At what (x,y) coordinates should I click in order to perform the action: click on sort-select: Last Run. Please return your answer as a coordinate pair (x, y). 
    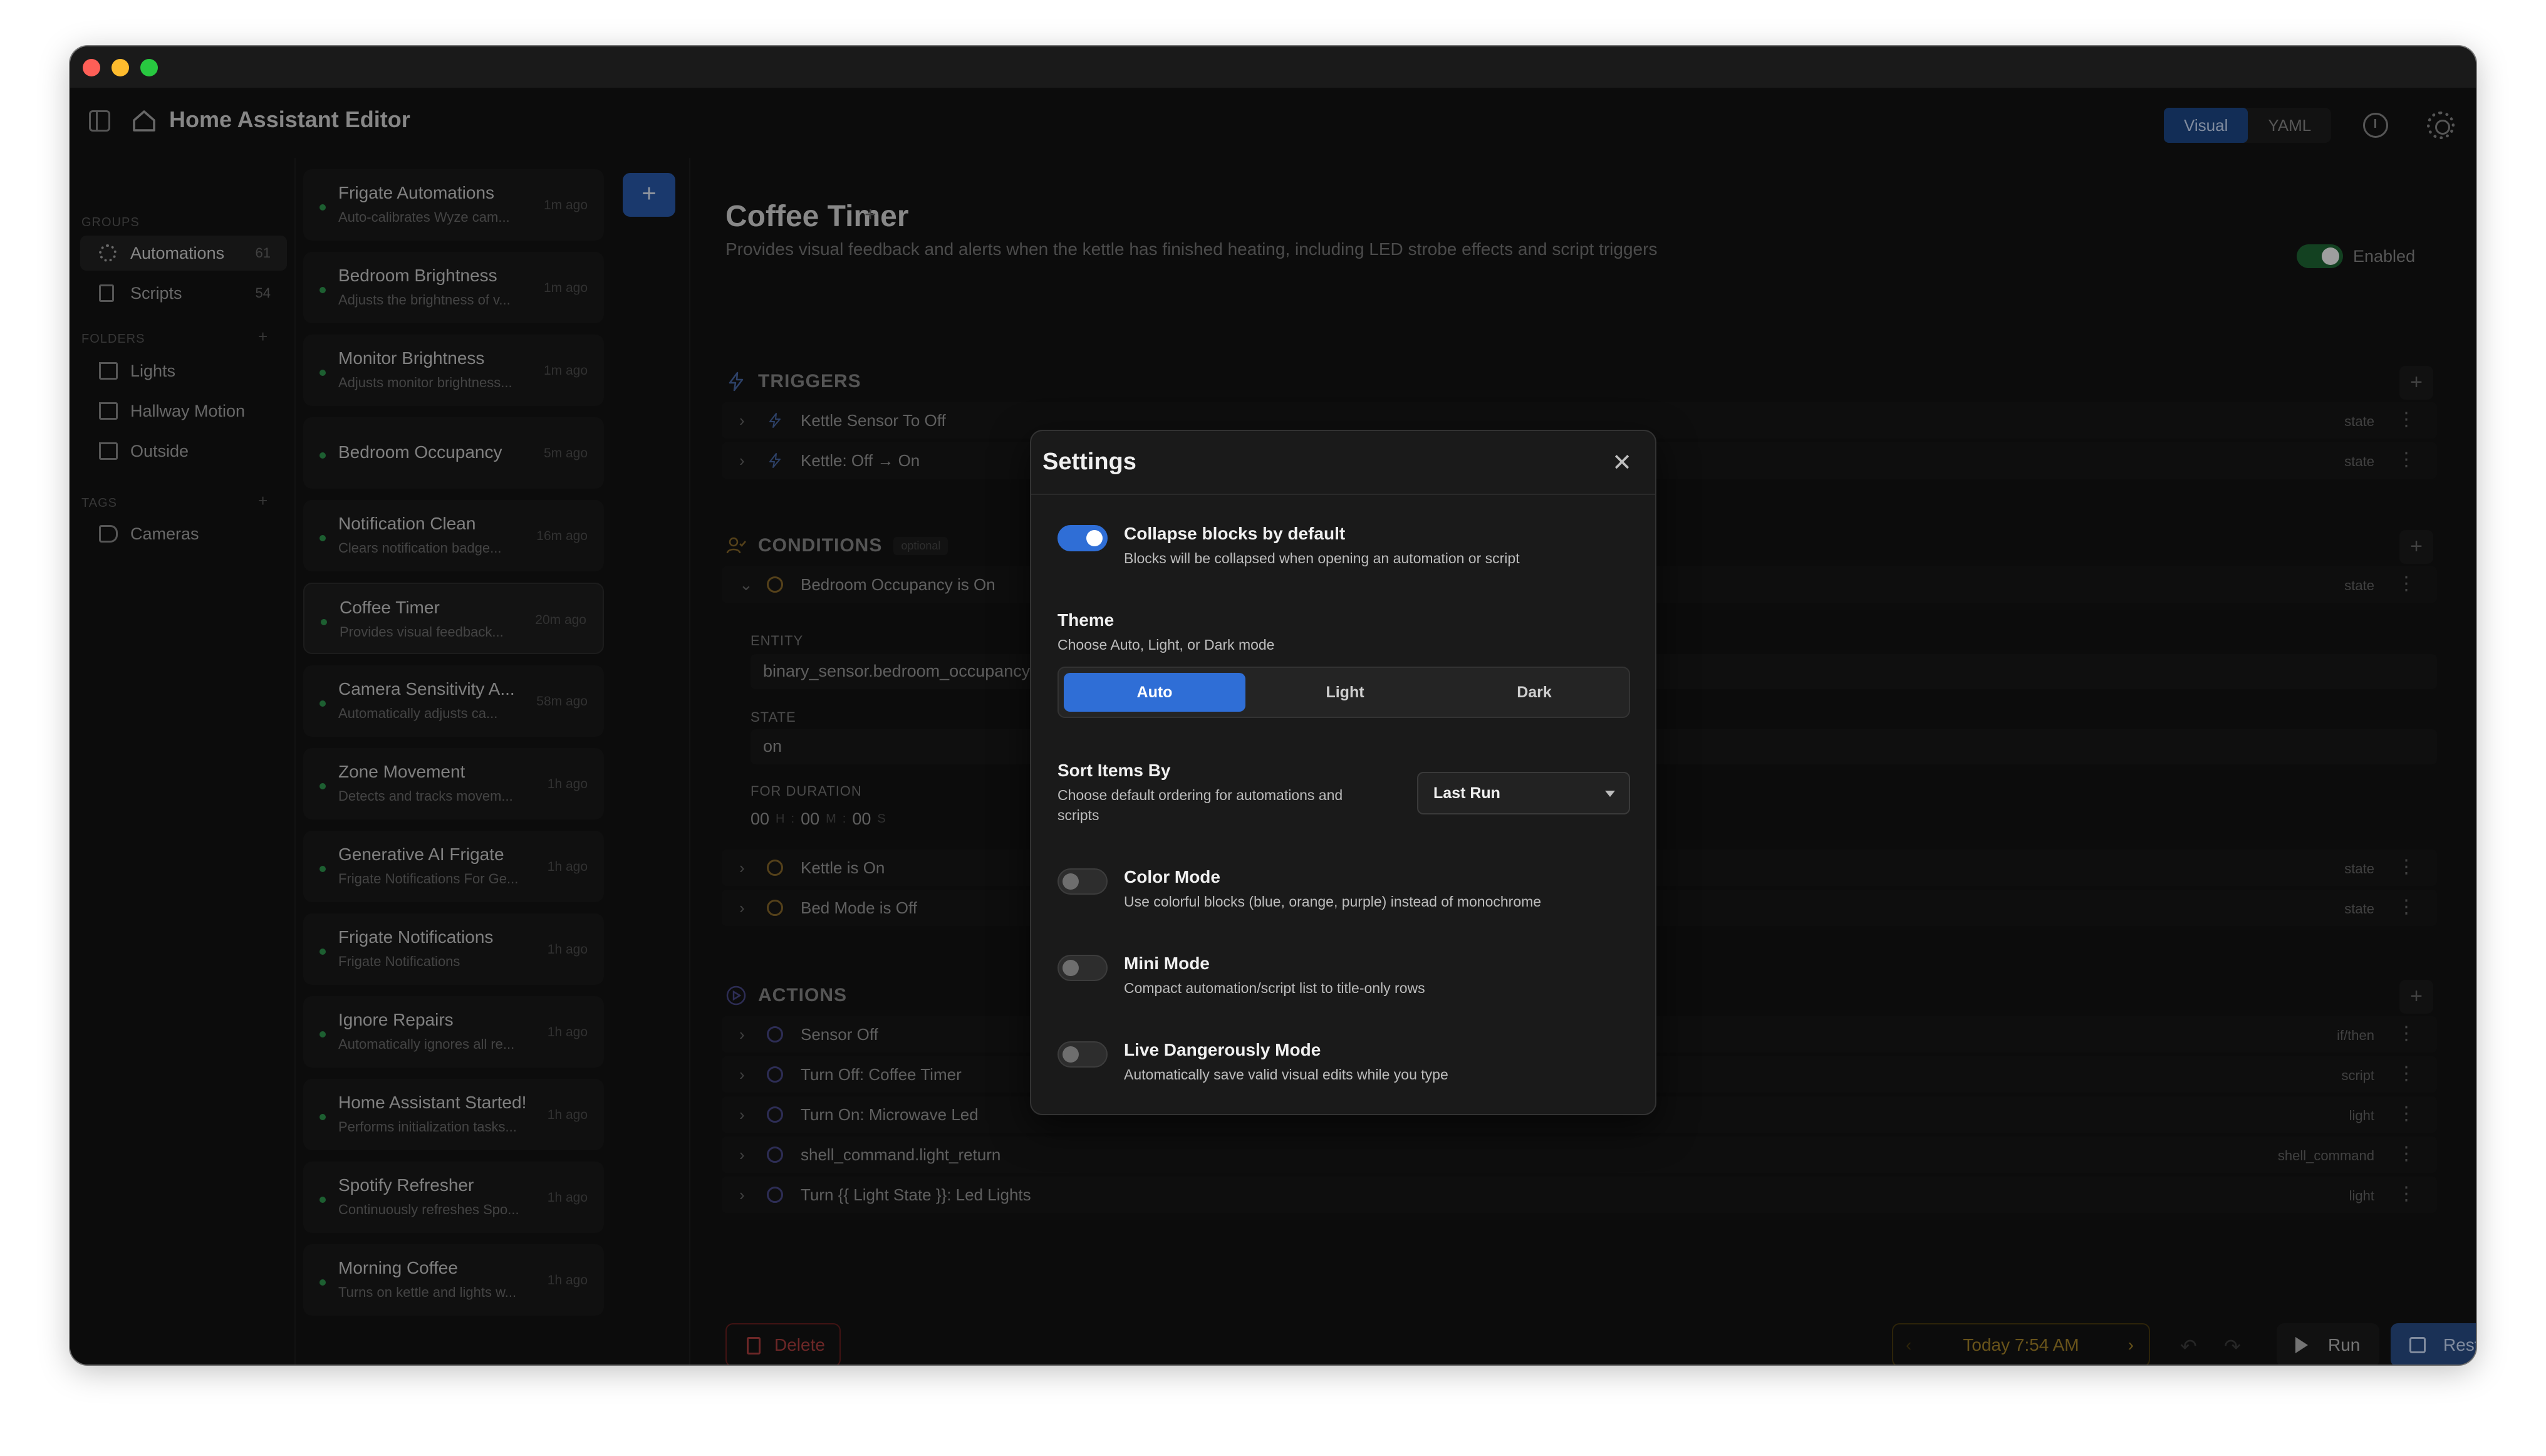
    Looking at the image, I should click on (1523, 793).